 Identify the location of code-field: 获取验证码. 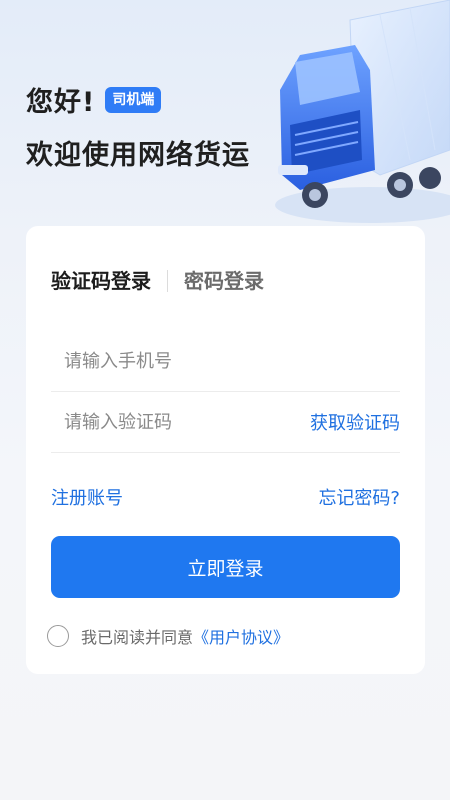
(225, 422).